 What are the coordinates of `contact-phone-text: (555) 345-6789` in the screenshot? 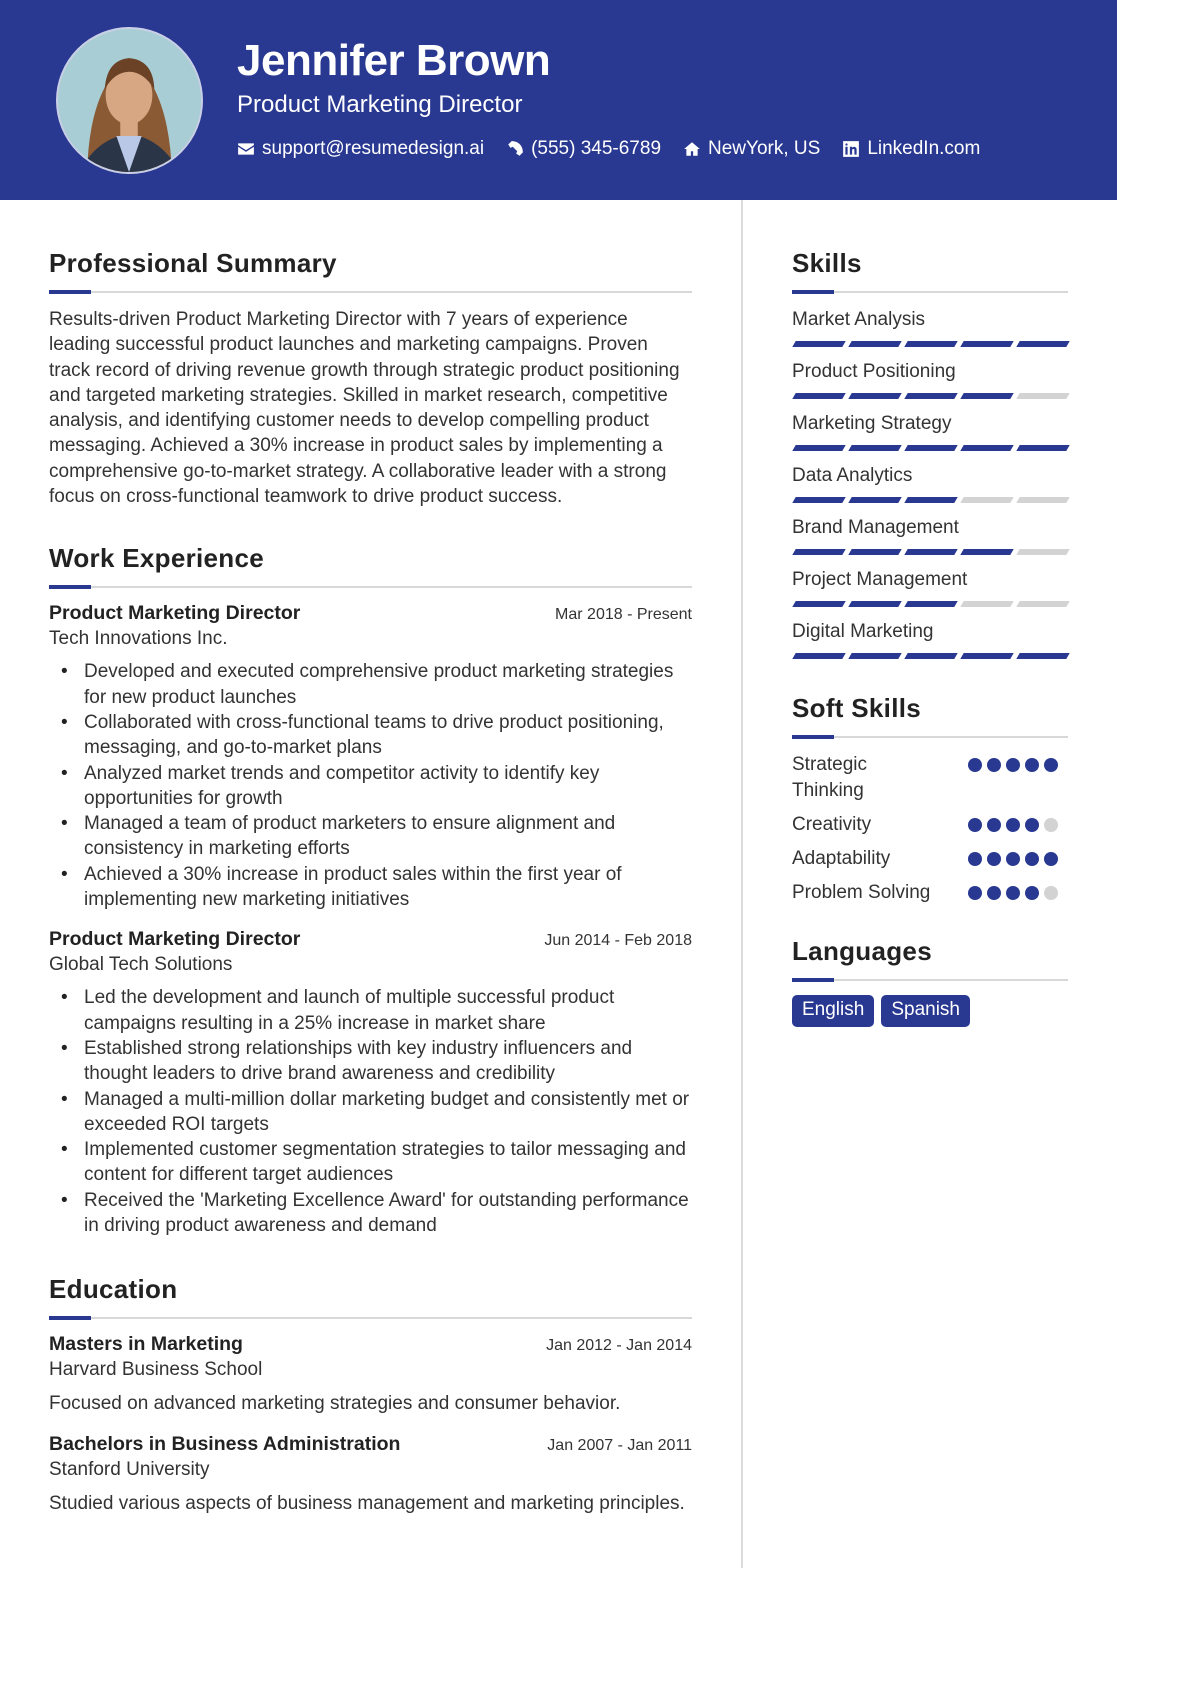 It's located at (596, 148).